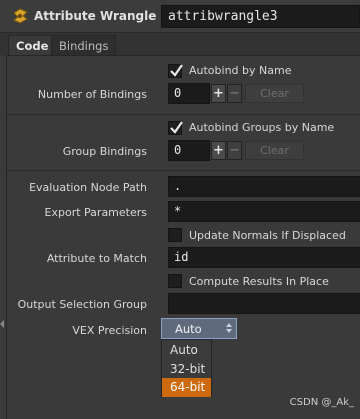  I want to click on num-bindings-label: Number of Bindings, so click(92, 94).